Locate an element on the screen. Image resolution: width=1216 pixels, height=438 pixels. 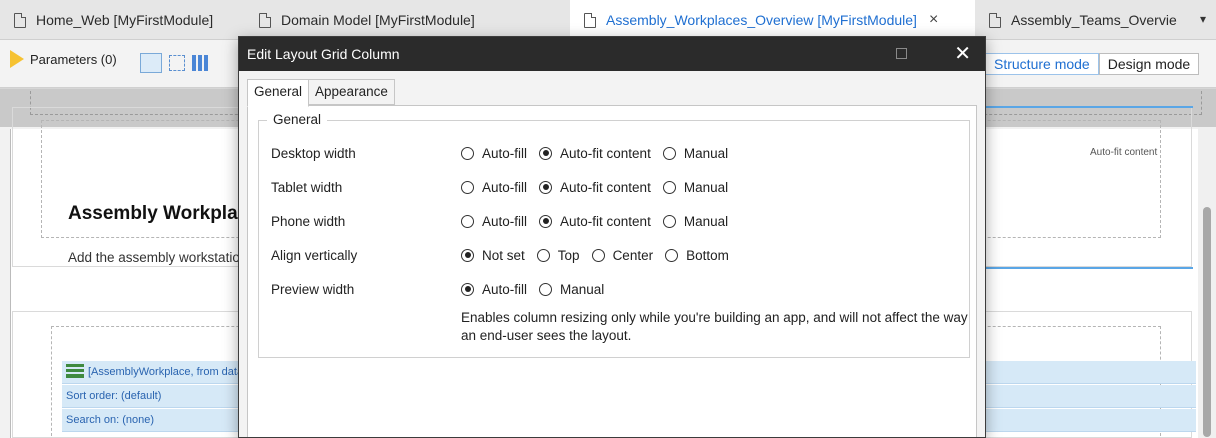
select-cursor-icon is located at coordinates (151, 63).